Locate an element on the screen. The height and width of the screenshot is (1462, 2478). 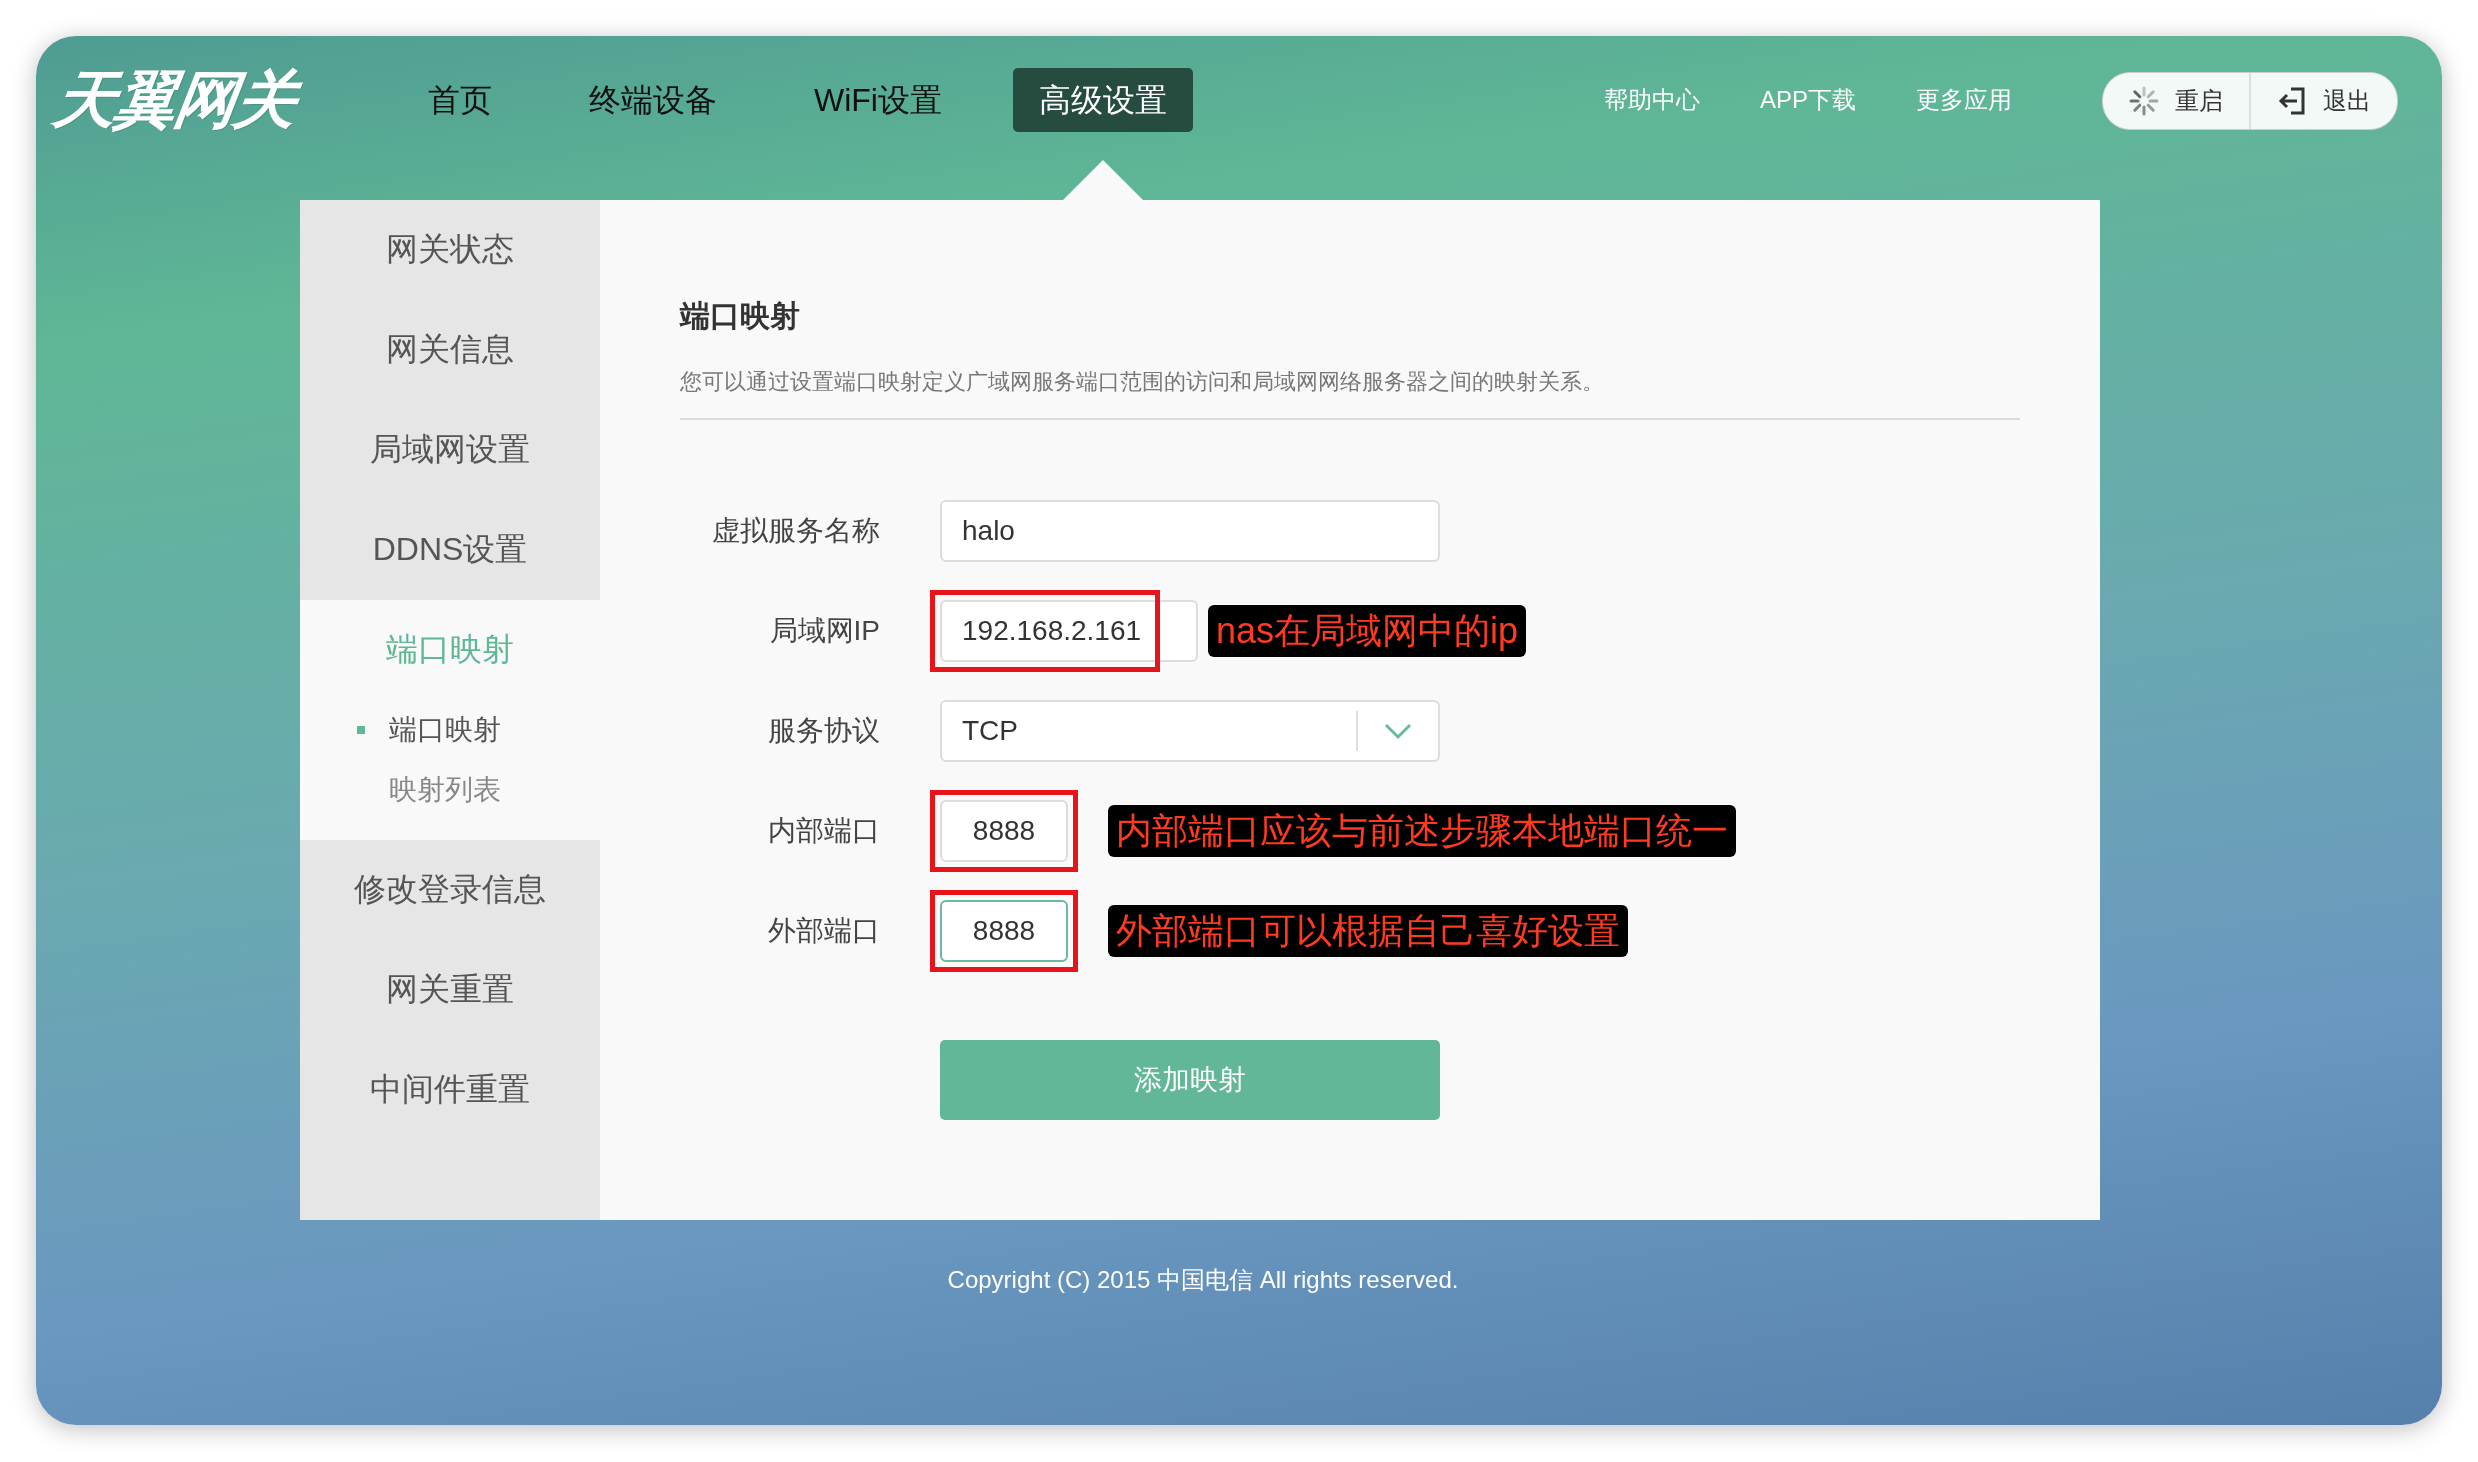
sidebar-item: 网关信息 is located at coordinates (450, 350).